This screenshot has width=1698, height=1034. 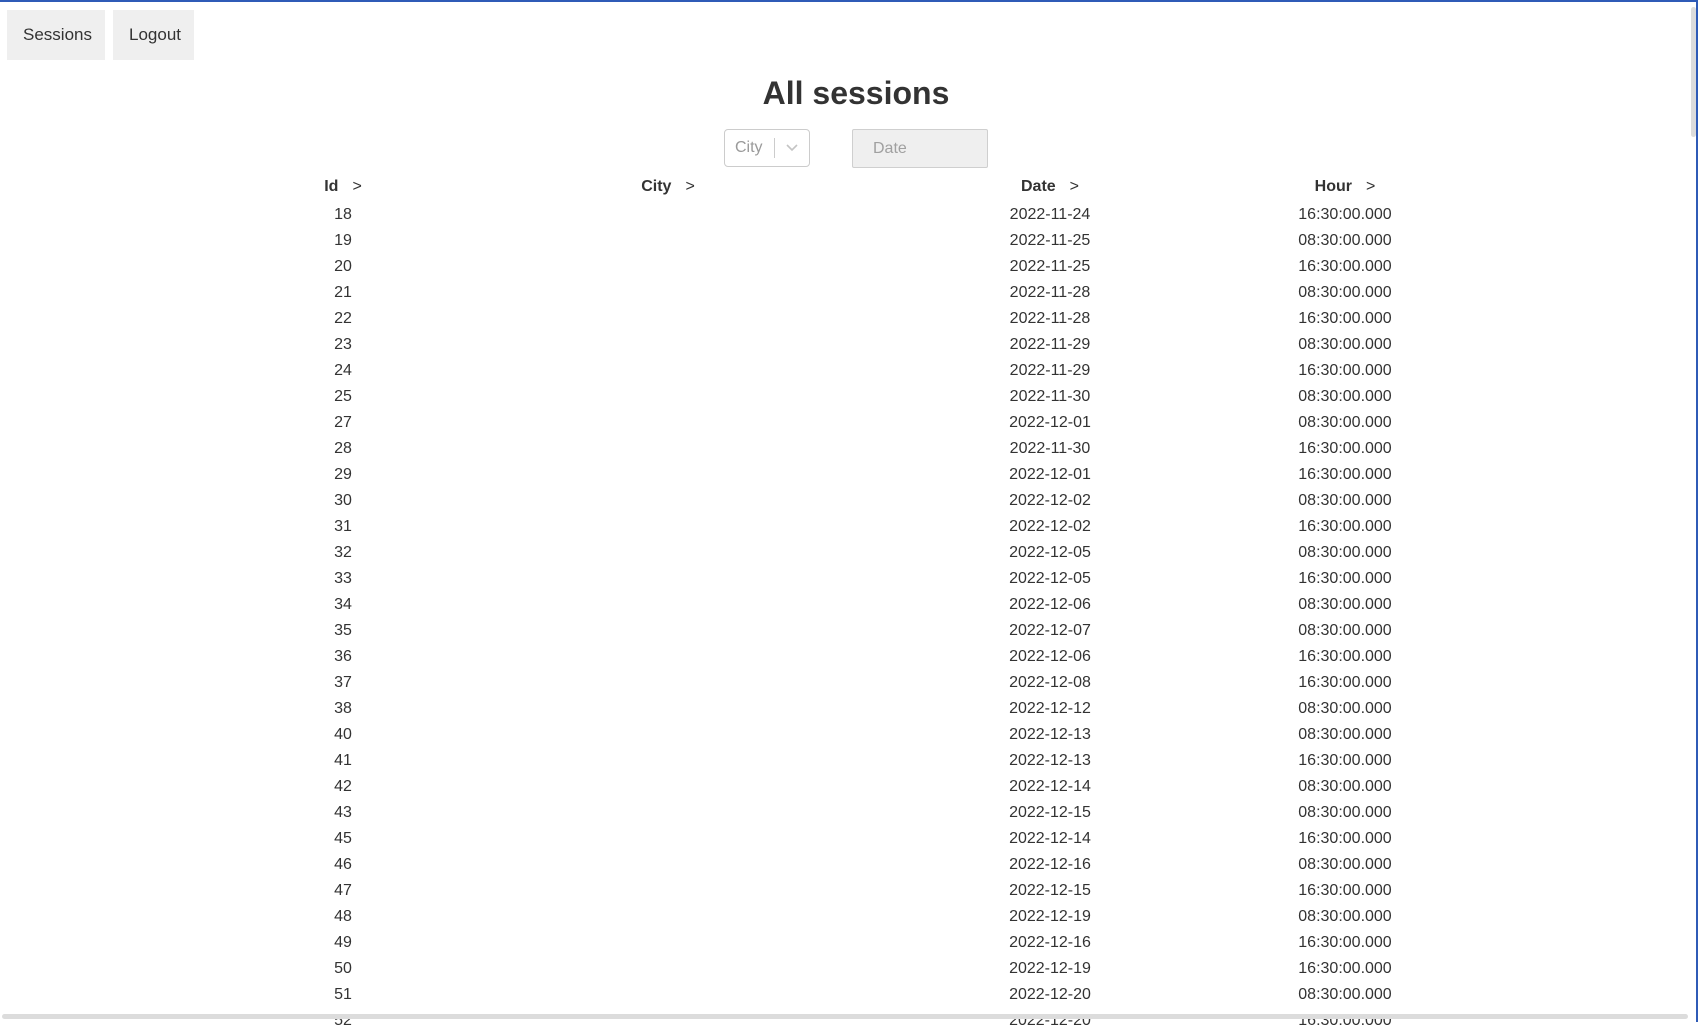 I want to click on table-row: 25 2022-11-30 08:30:00.000, so click(x=870, y=397).